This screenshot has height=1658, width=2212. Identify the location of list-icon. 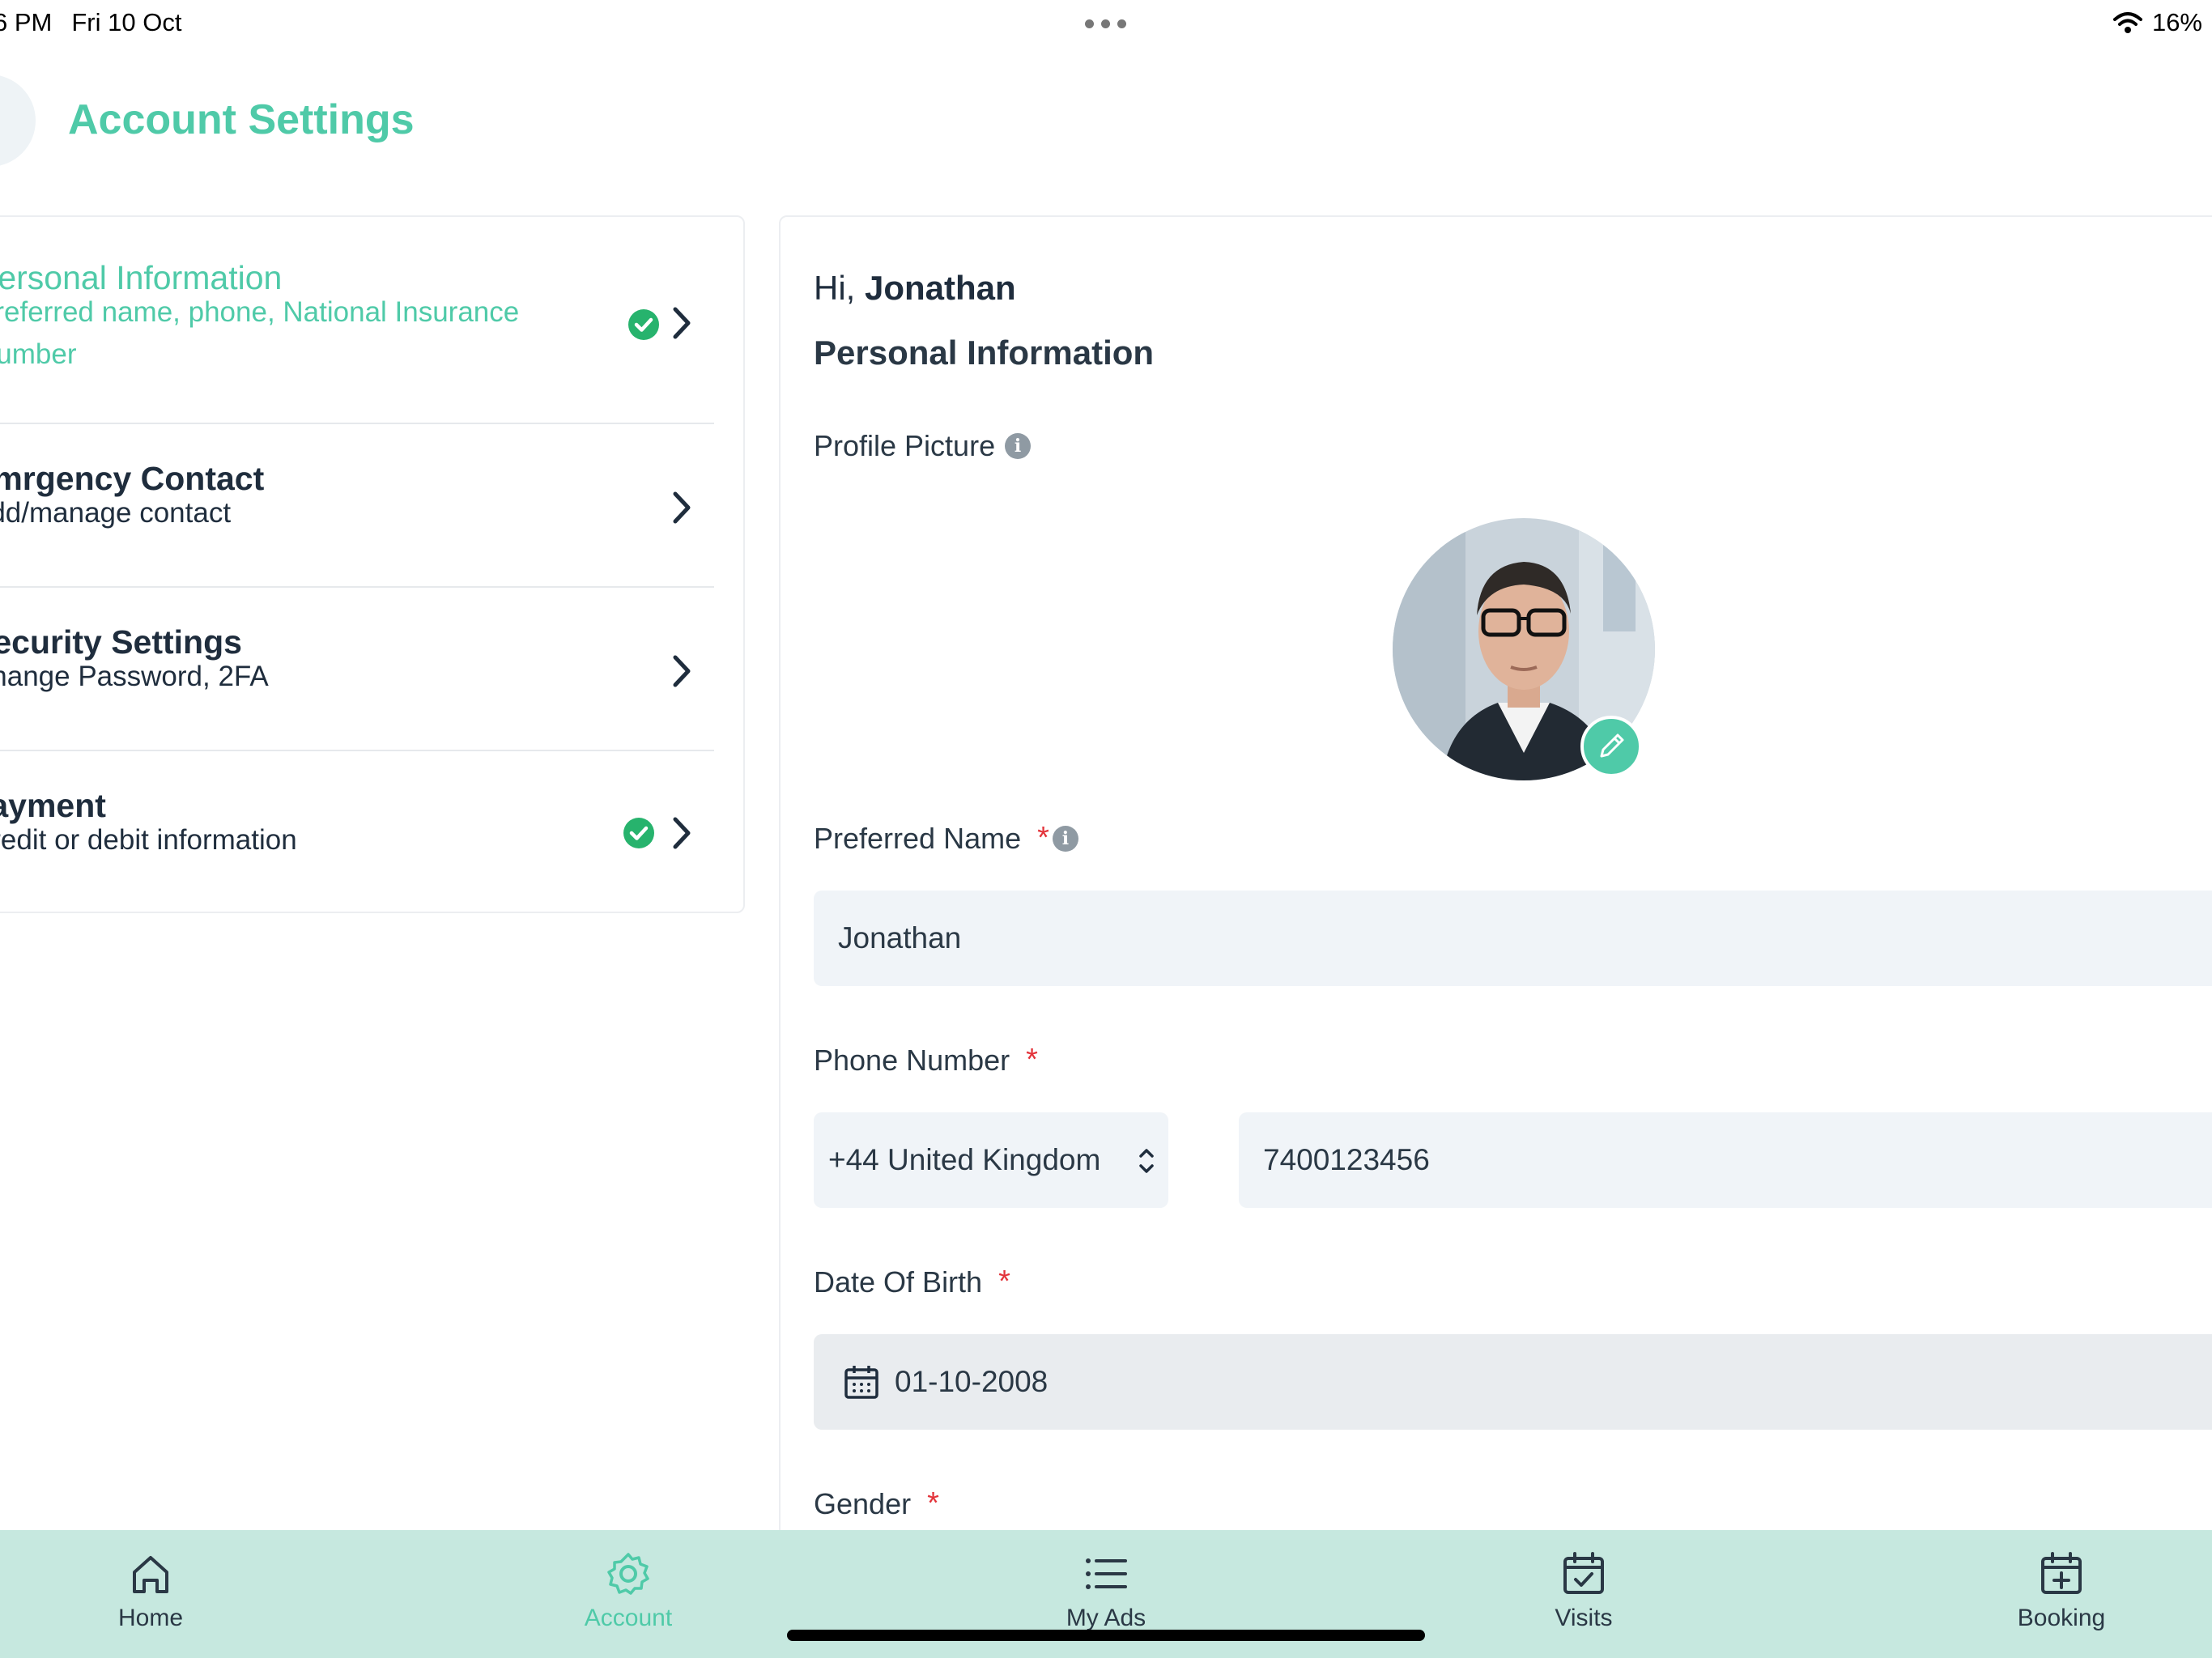
(1106, 1573).